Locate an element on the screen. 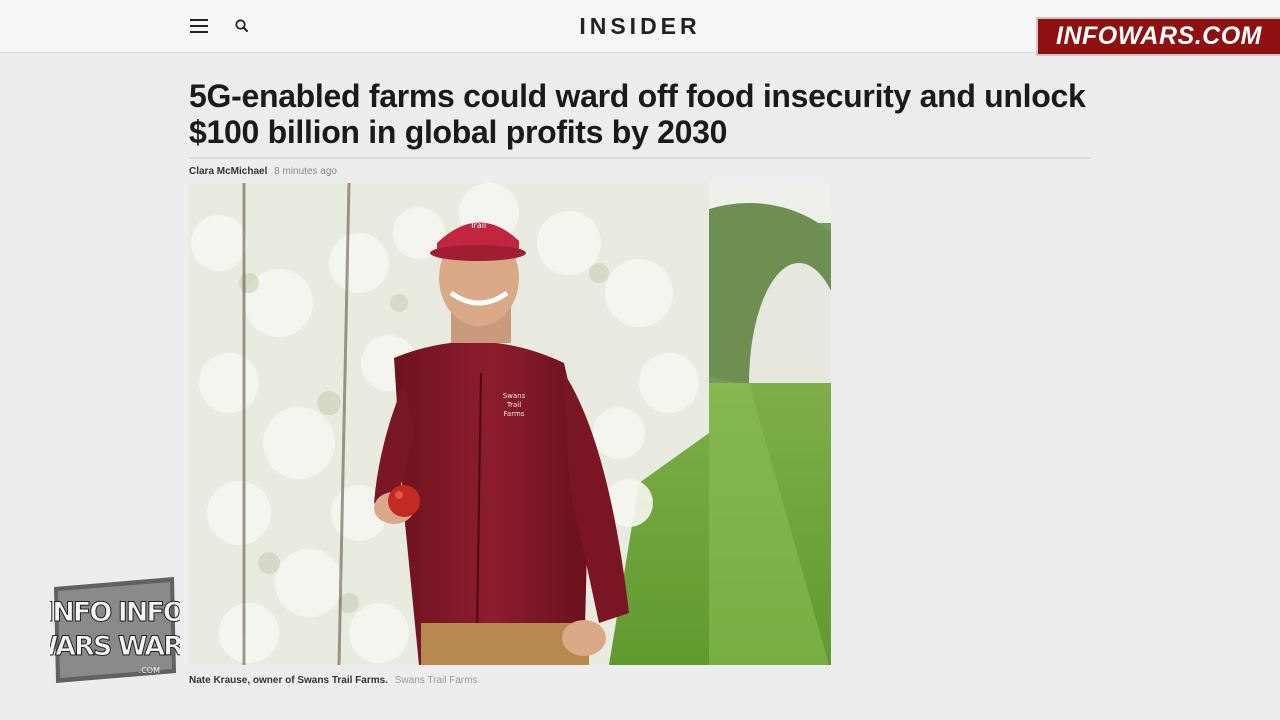 The image size is (1280, 720). watermark-line-2: WARS WARS is located at coordinates (115, 646).